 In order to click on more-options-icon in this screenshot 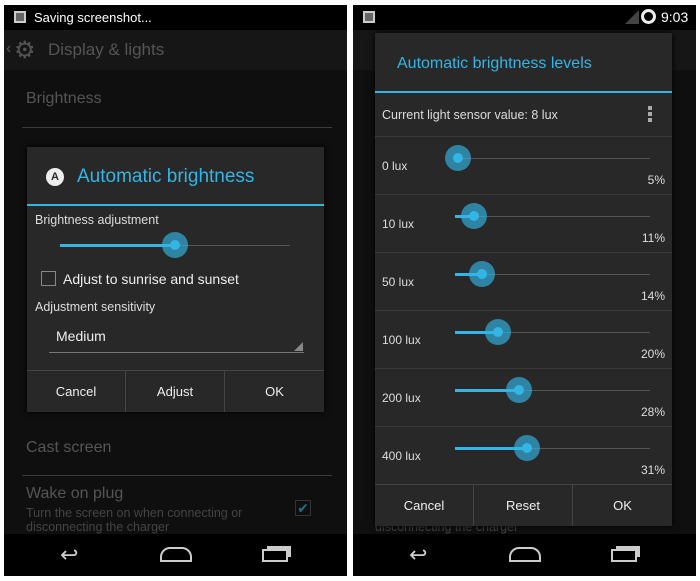, I will do `click(650, 114)`.